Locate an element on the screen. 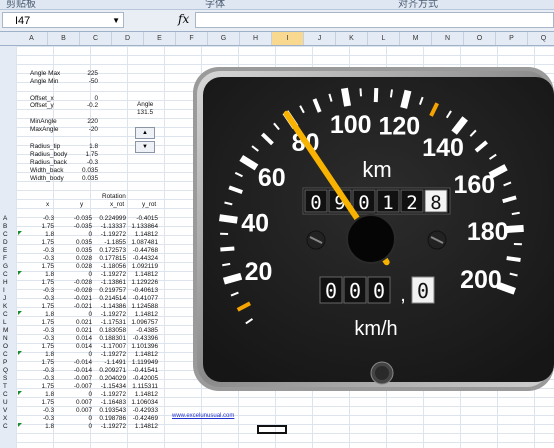 This screenshot has height=448, width=554. excelunusual-link: www.excelunusual.com is located at coordinates (203, 416).